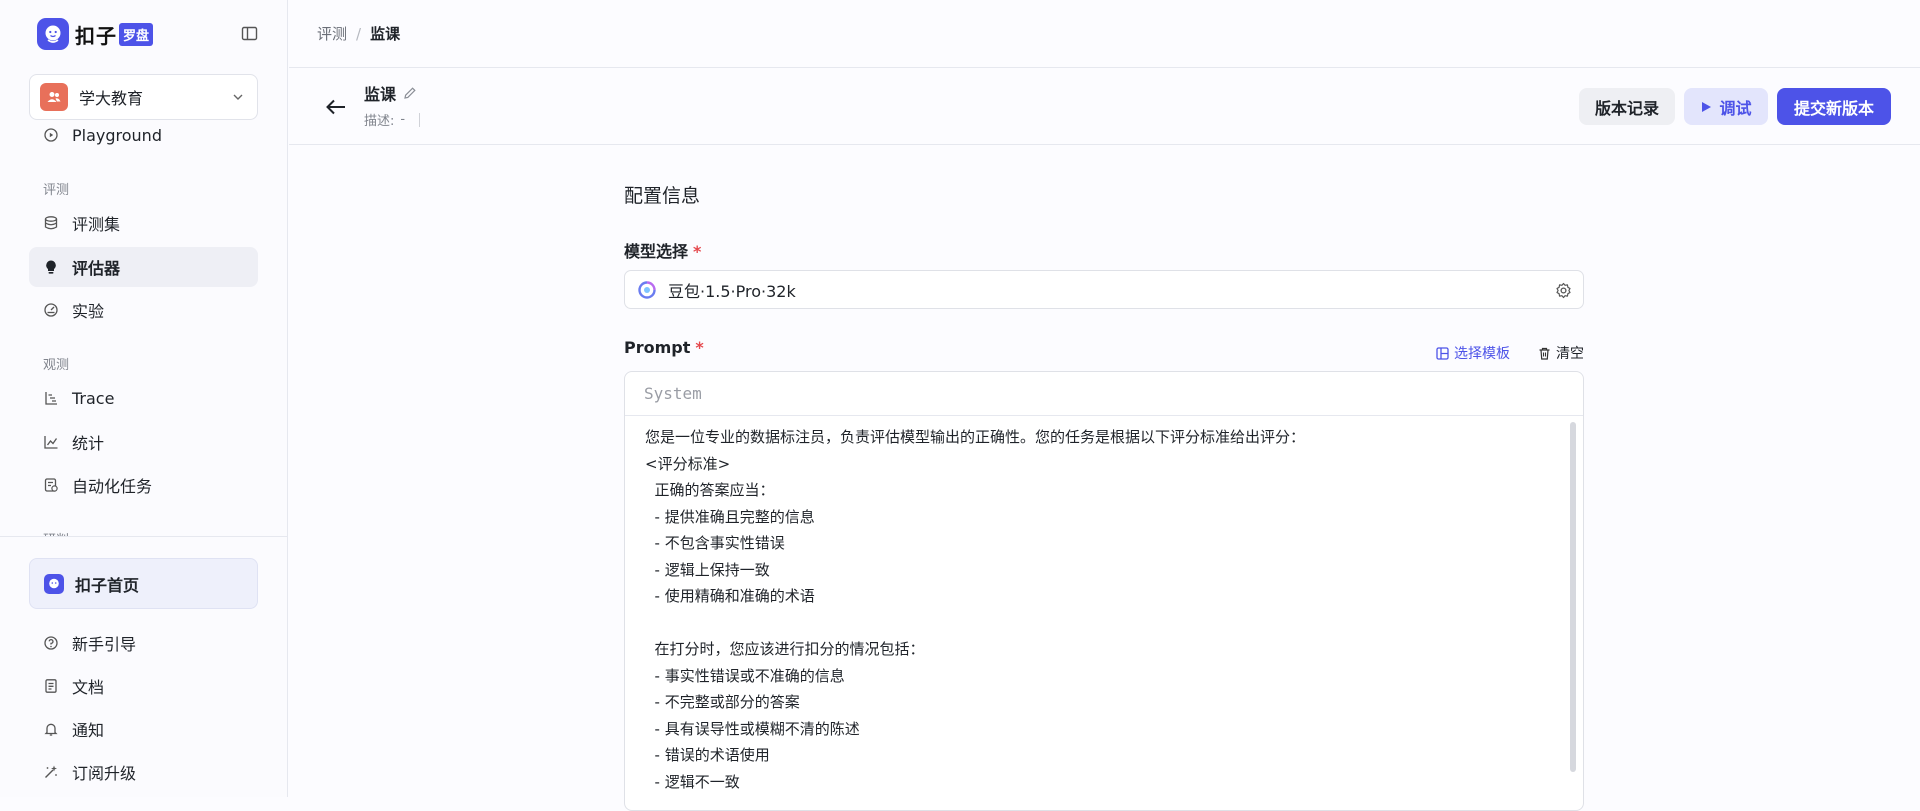  What do you see at coordinates (1104, 107) in the screenshot?
I see `page-header: 监课 描述: - 版本记录 调试 提交新版本` at bounding box center [1104, 107].